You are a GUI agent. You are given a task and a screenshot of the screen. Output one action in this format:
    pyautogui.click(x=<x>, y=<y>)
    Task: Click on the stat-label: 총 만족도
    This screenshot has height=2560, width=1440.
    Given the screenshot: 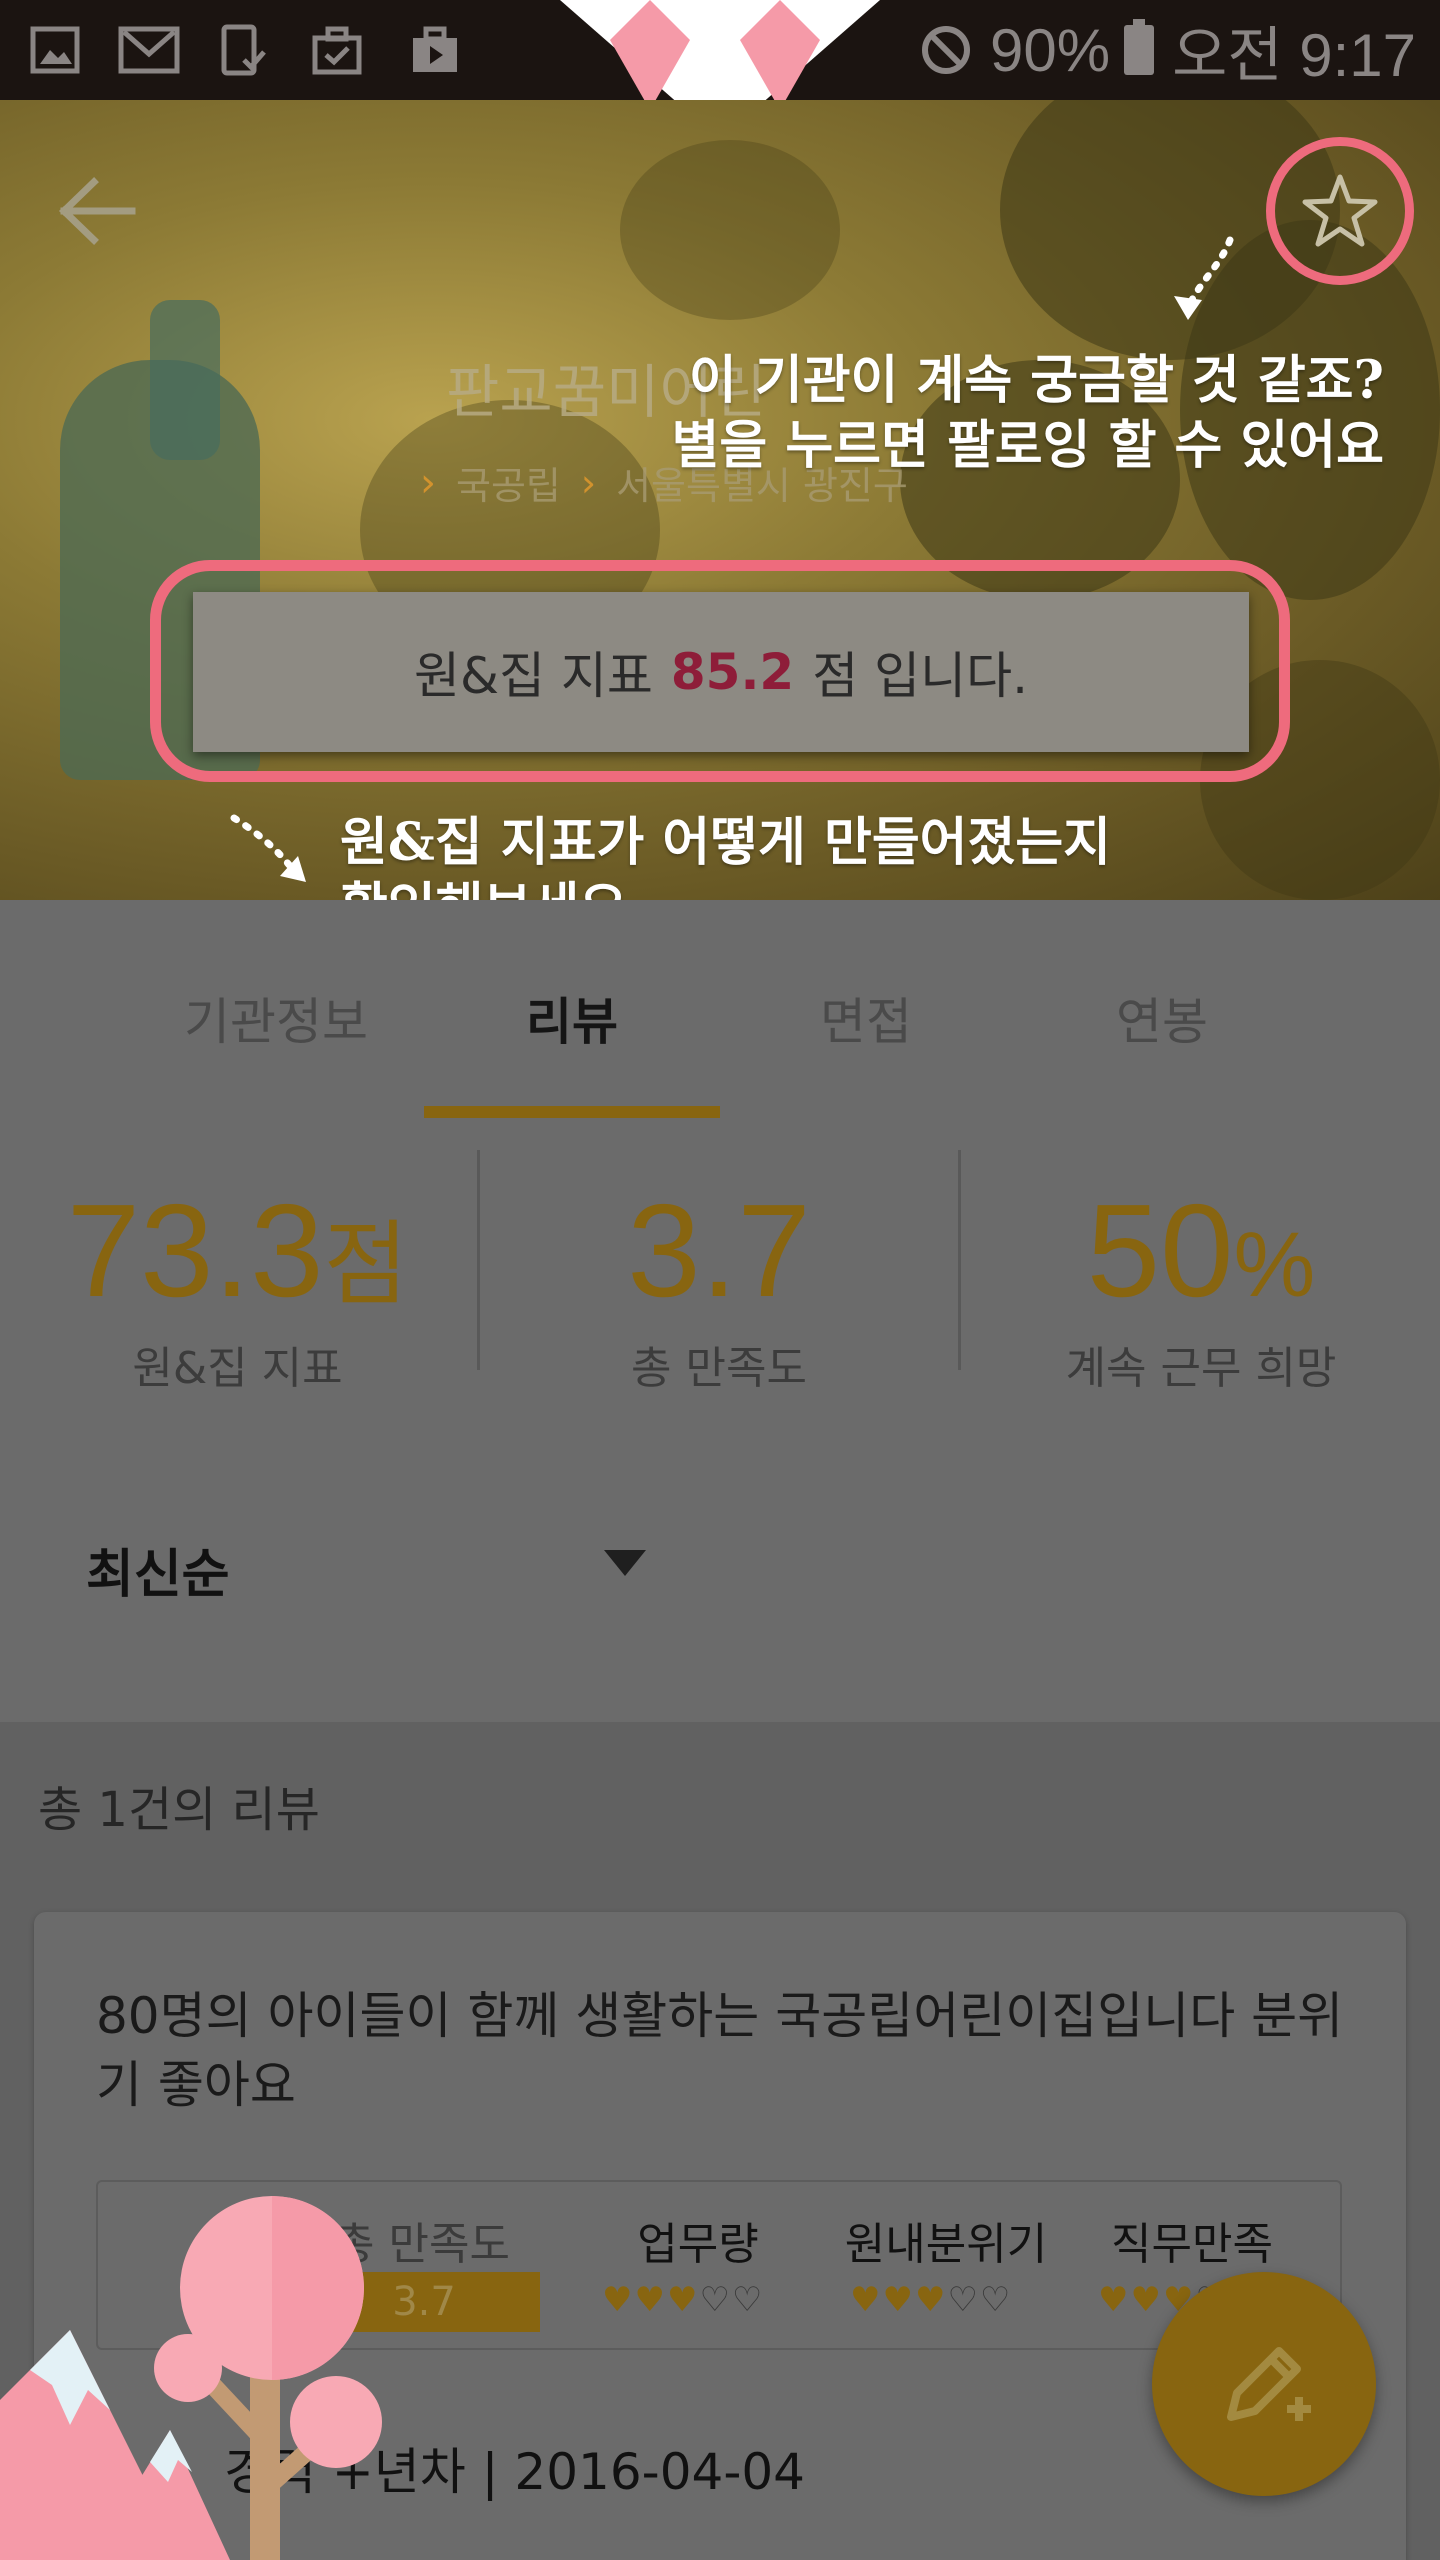 What is the action you would take?
    pyautogui.click(x=719, y=1368)
    